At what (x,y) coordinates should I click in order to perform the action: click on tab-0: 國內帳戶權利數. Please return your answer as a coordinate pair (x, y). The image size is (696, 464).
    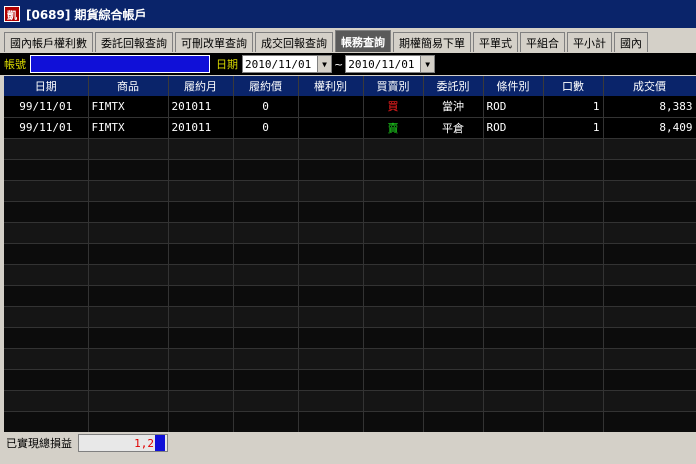
    Looking at the image, I should click on (48, 42).